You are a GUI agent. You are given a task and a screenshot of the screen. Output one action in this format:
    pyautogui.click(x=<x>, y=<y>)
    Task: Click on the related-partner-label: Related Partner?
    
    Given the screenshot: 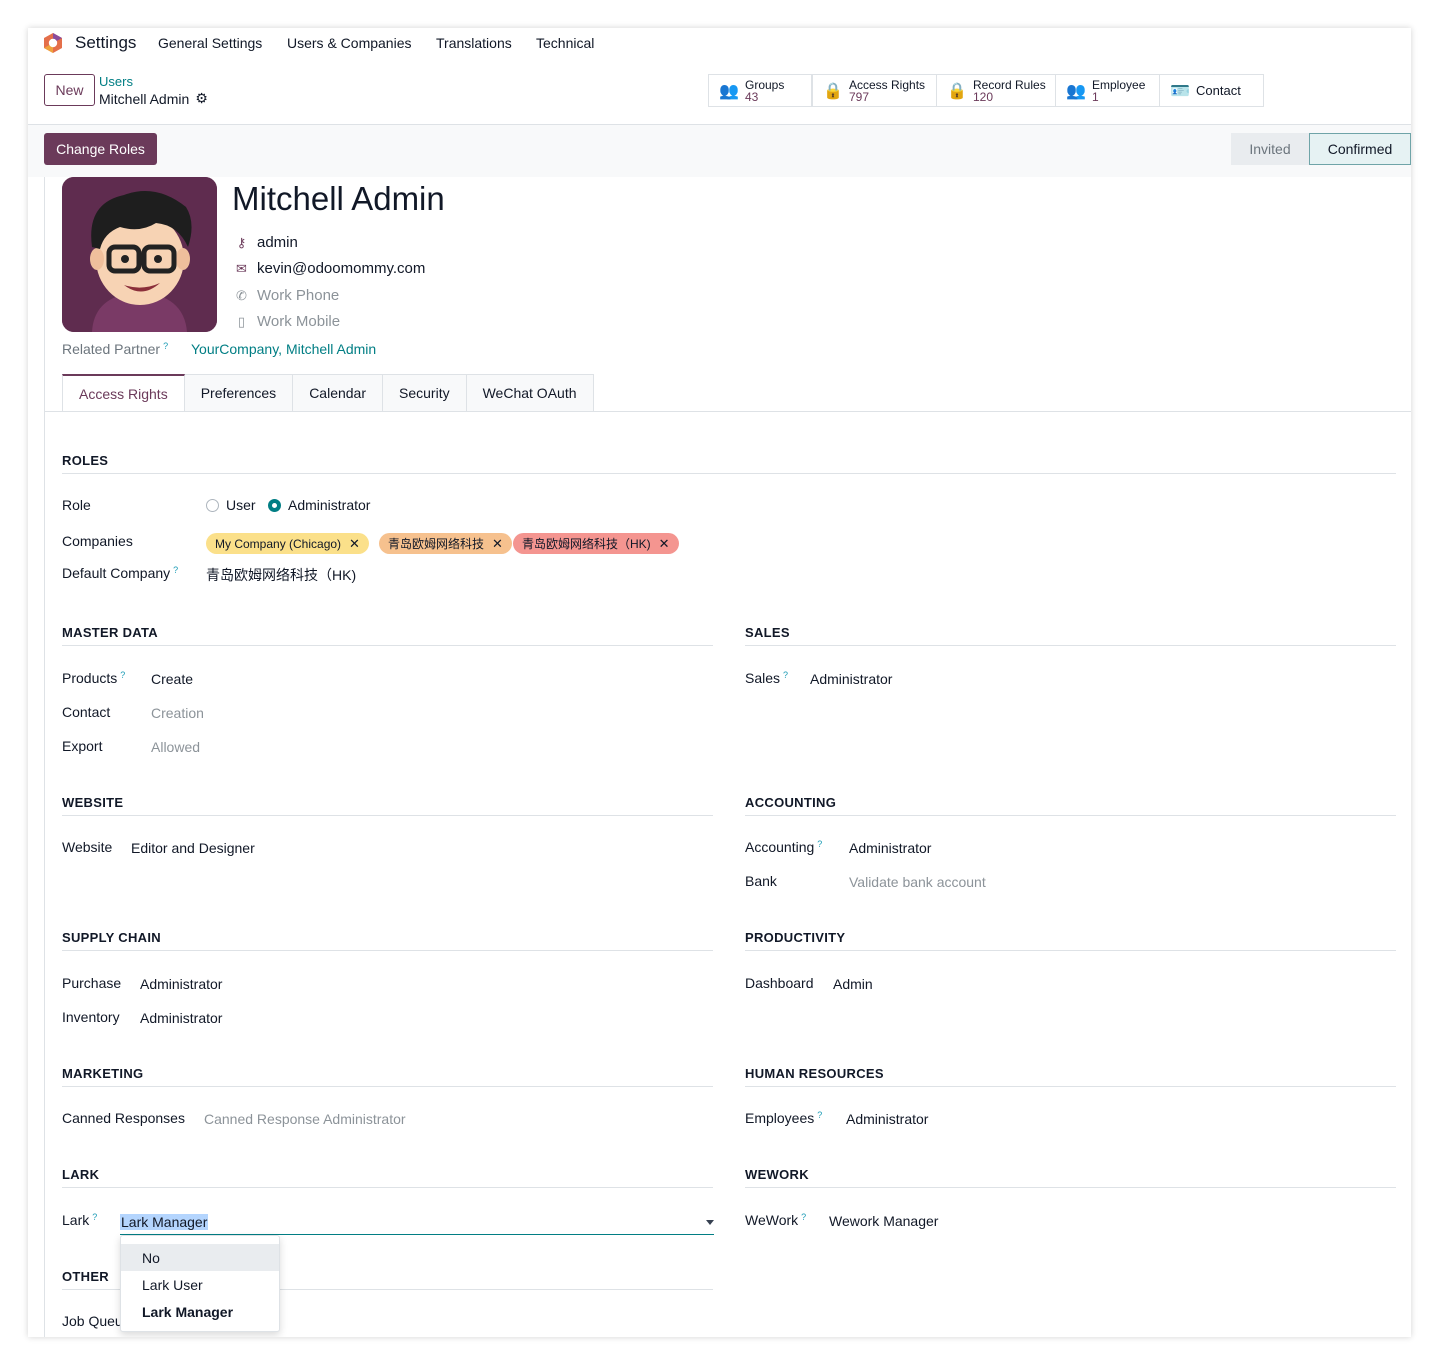 What is the action you would take?
    pyautogui.click(x=115, y=349)
    